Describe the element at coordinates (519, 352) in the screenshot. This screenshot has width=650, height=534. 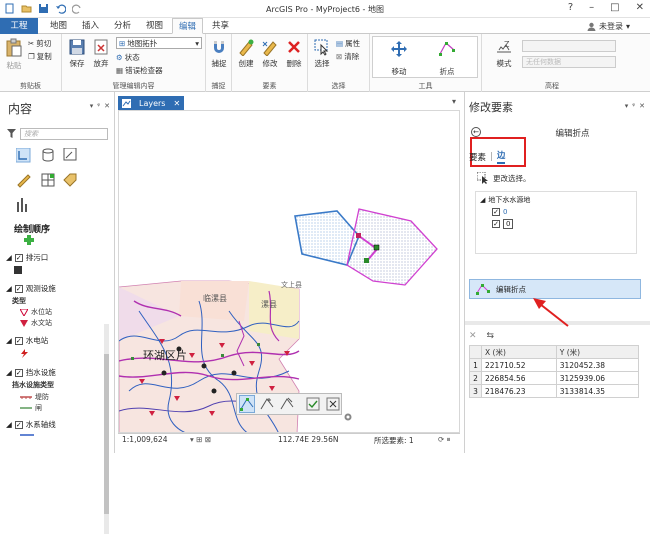
I see `table-header-x: X (米)` at that location.